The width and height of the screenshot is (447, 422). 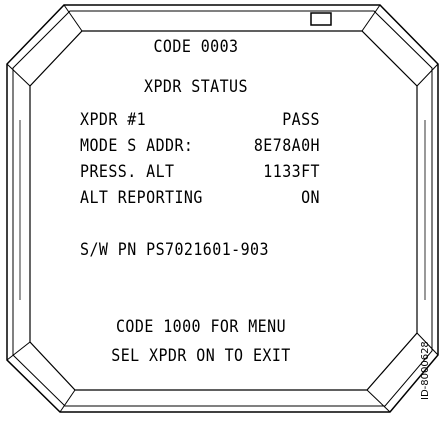 I want to click on row-mode-s-label: MODE S ADDR:, so click(x=137, y=146).